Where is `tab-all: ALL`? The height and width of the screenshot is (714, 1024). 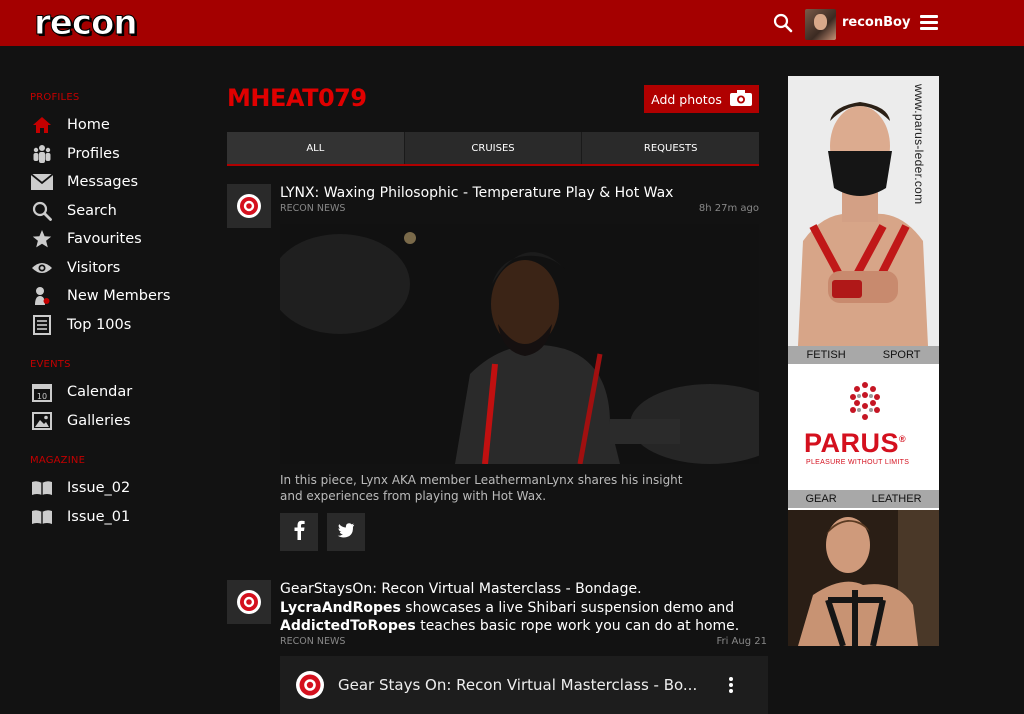
tab-all: ALL is located at coordinates (316, 148).